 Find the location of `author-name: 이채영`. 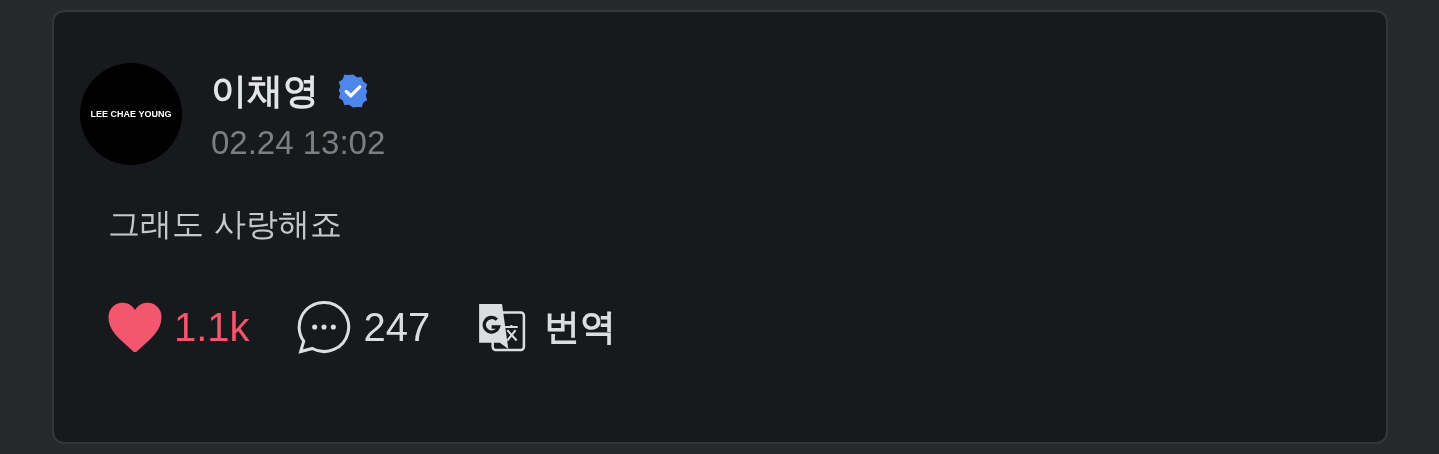

author-name: 이채영 is located at coordinates (265, 90).